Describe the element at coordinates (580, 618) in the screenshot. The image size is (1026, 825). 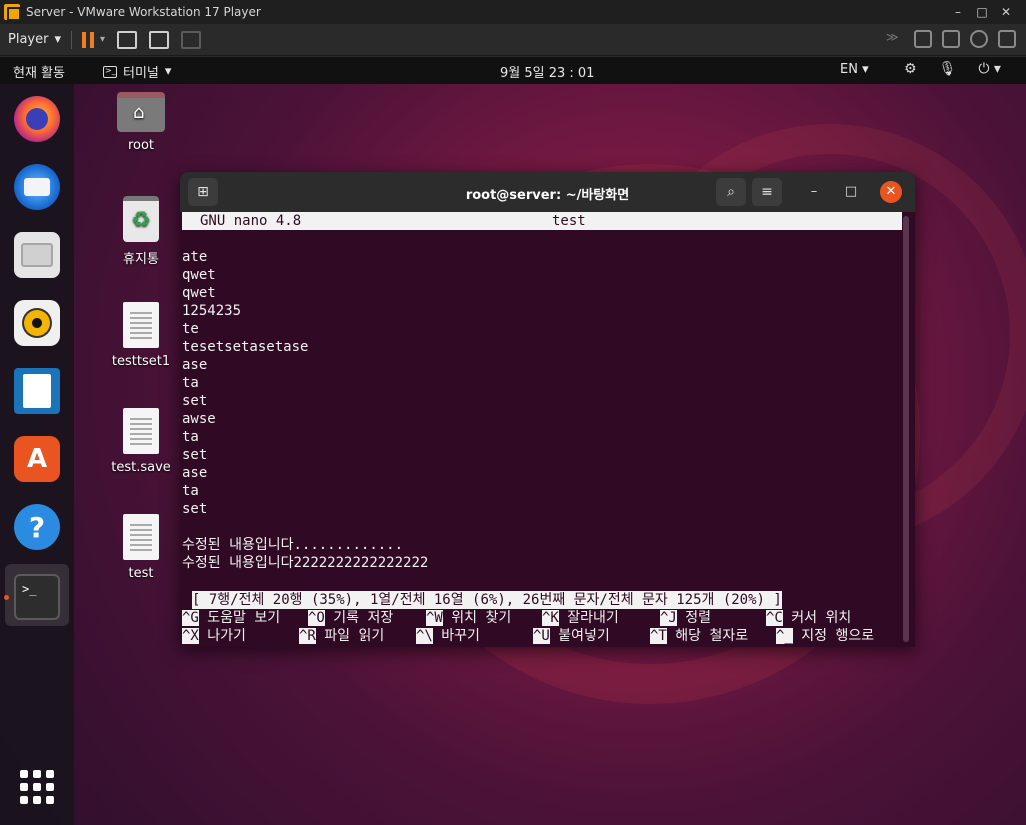
I see `shortcut-cut: ^K 잘라내기` at that location.